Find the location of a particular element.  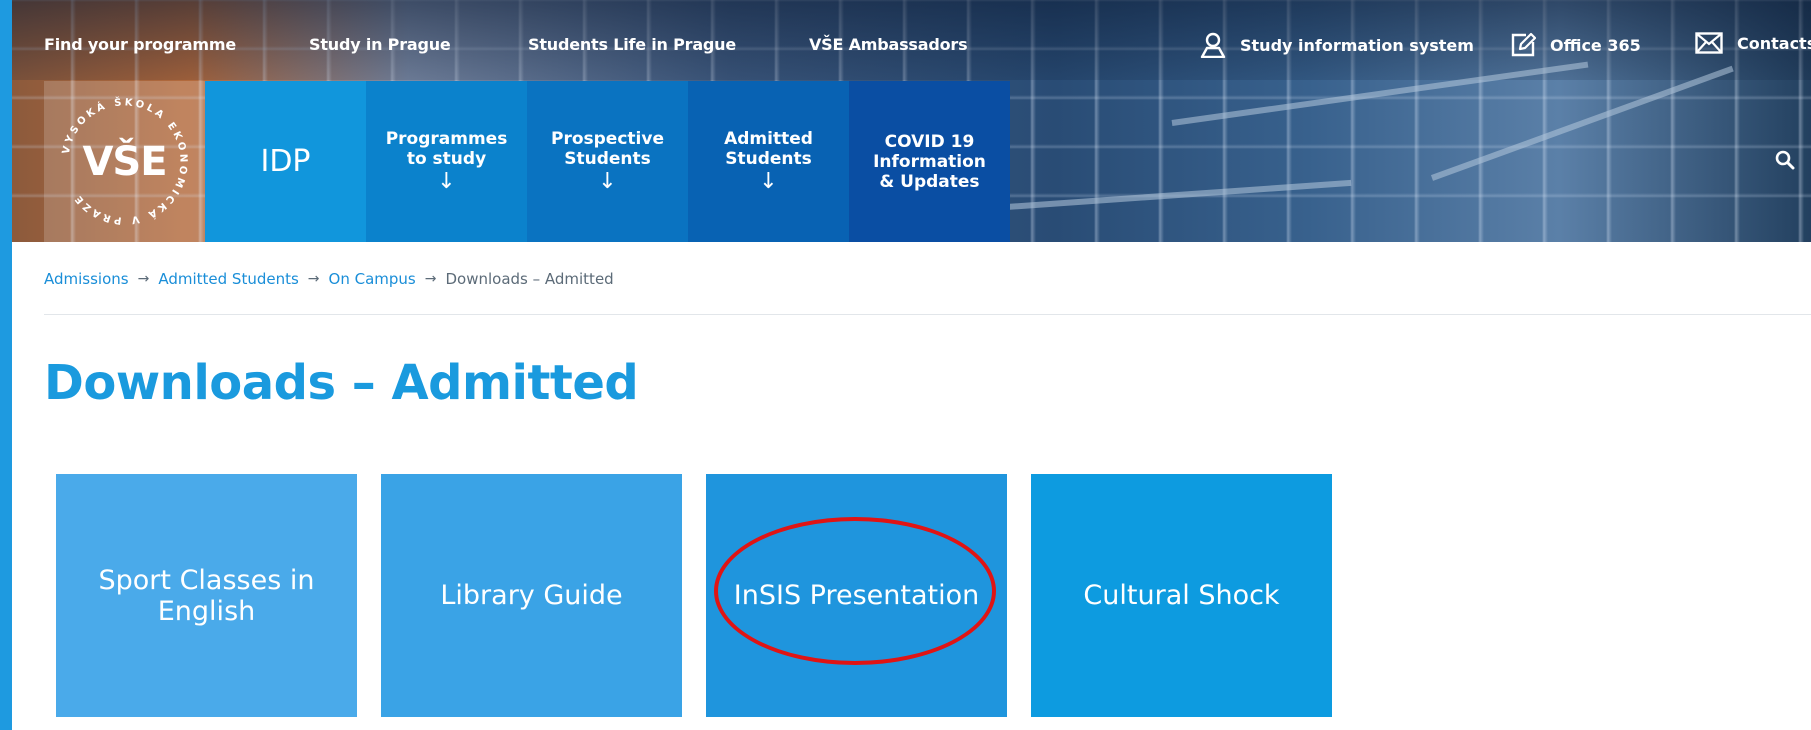

nav-admitted-line1: Admitted is located at coordinates (768, 138).